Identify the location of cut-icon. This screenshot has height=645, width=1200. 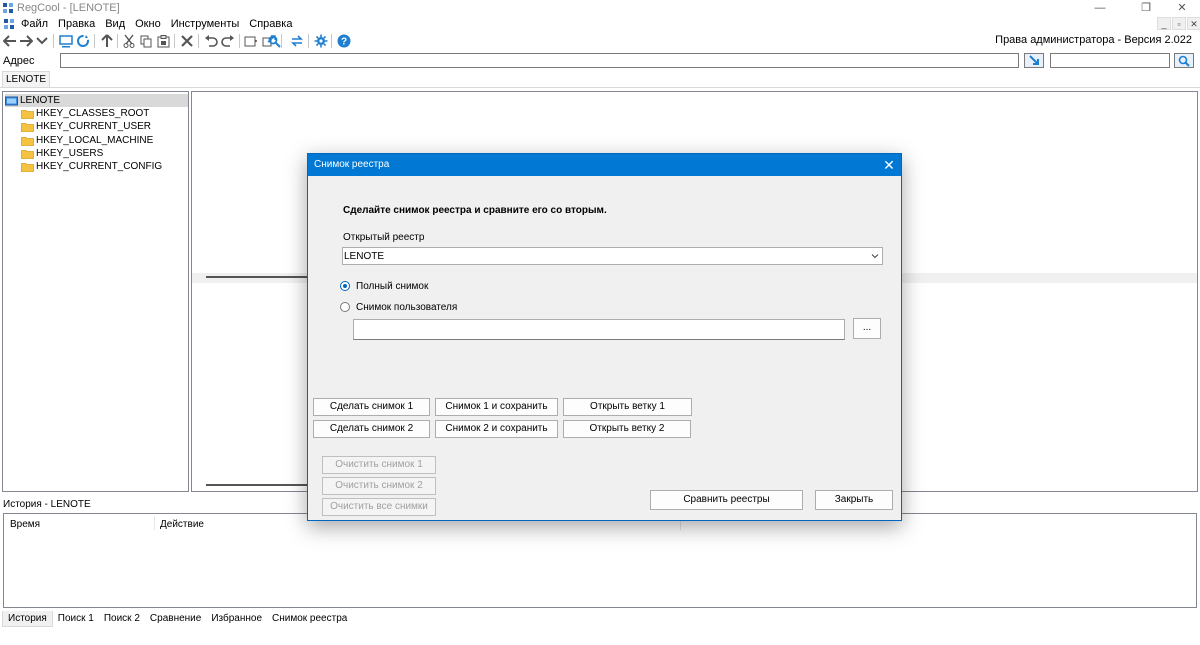
(129, 41).